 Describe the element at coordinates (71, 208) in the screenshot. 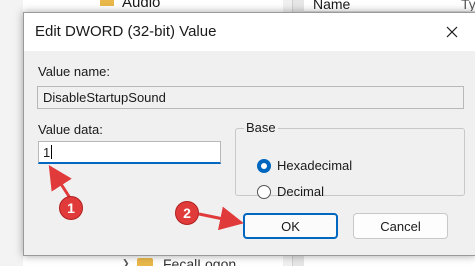

I see `step-1-badge: 1` at that location.